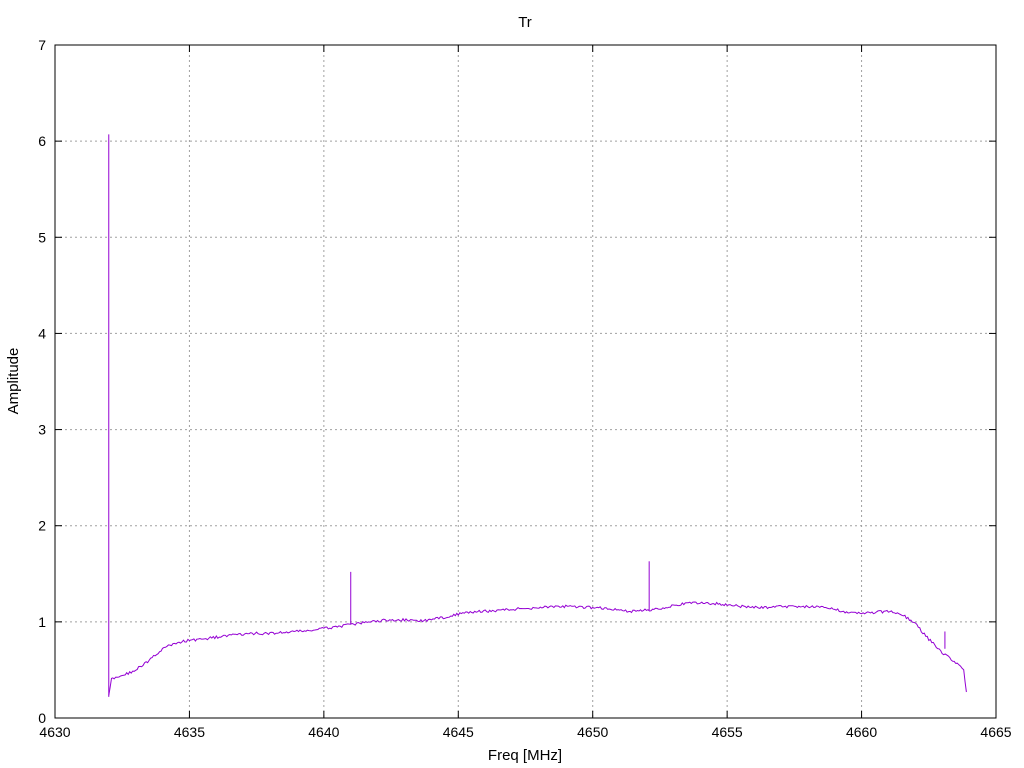  Describe the element at coordinates (525, 755) in the screenshot. I see `x-axis-label: Freq [MHz]` at that location.